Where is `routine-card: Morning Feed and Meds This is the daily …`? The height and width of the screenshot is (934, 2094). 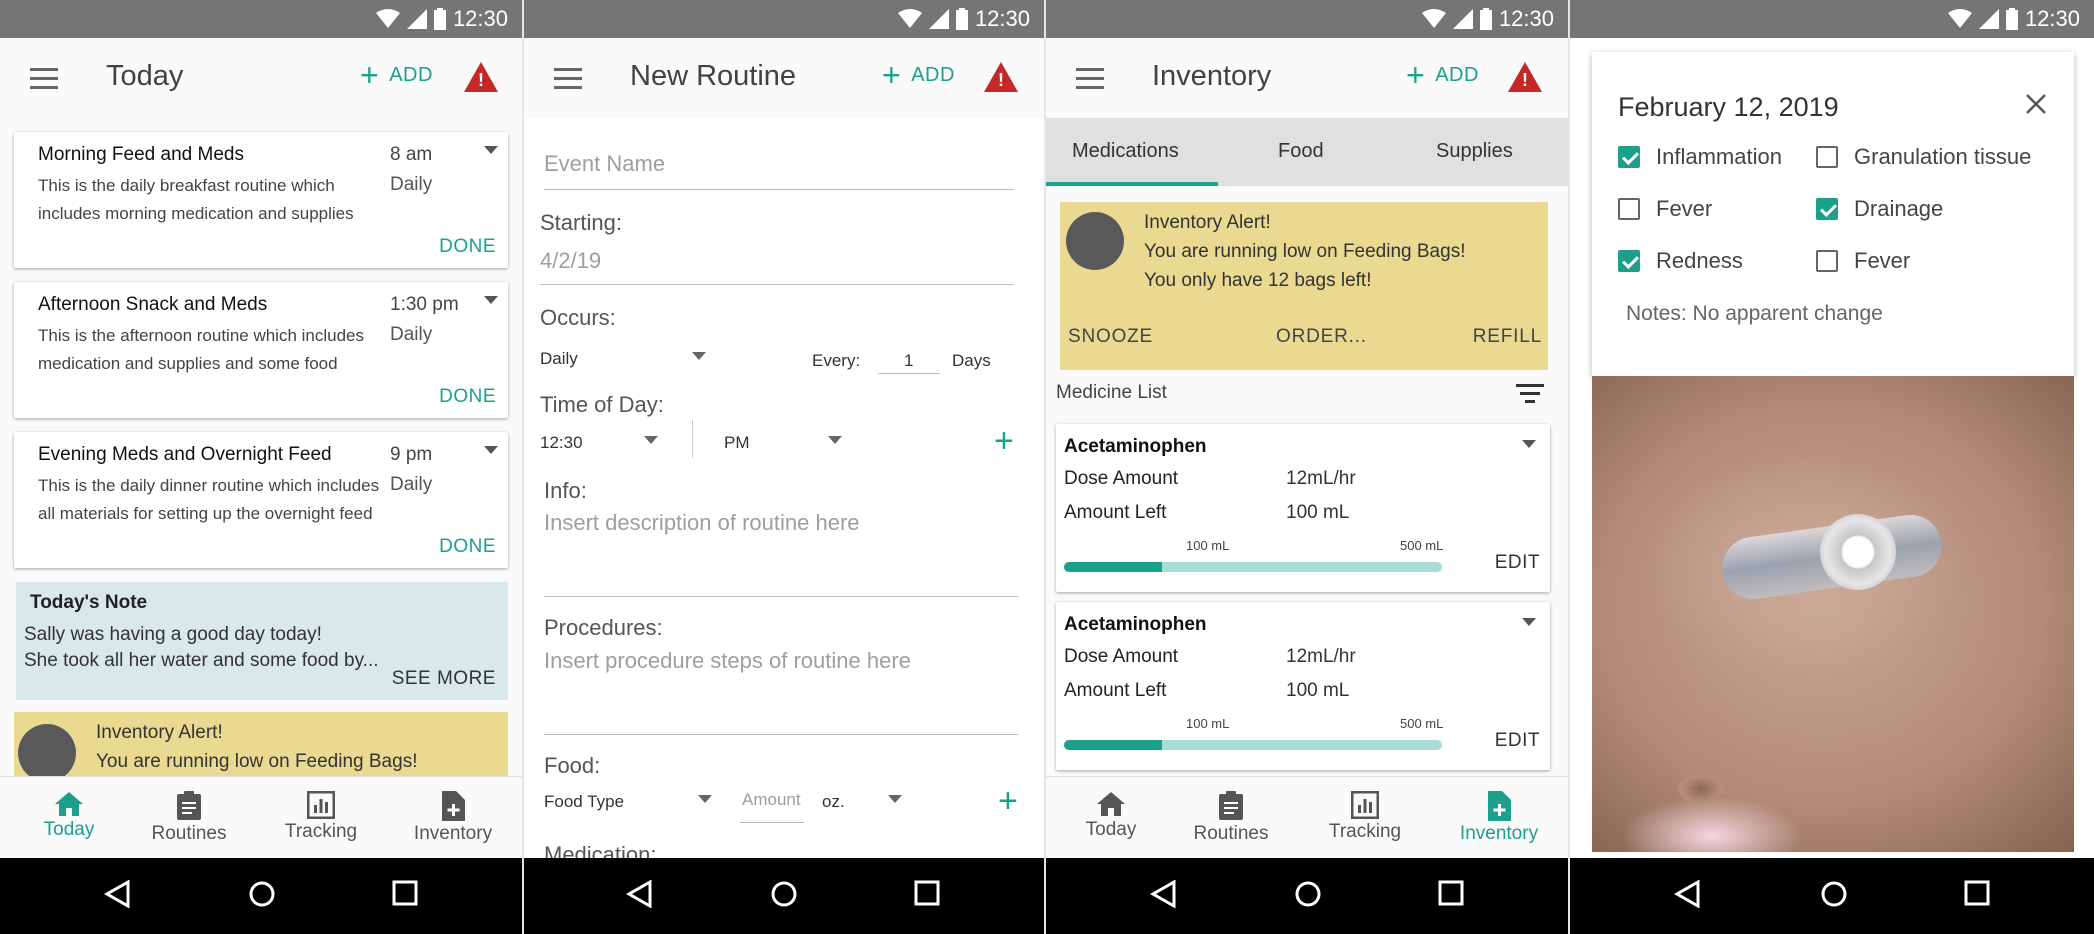 routine-card: Morning Feed and Meds This is the daily … is located at coordinates (261, 200).